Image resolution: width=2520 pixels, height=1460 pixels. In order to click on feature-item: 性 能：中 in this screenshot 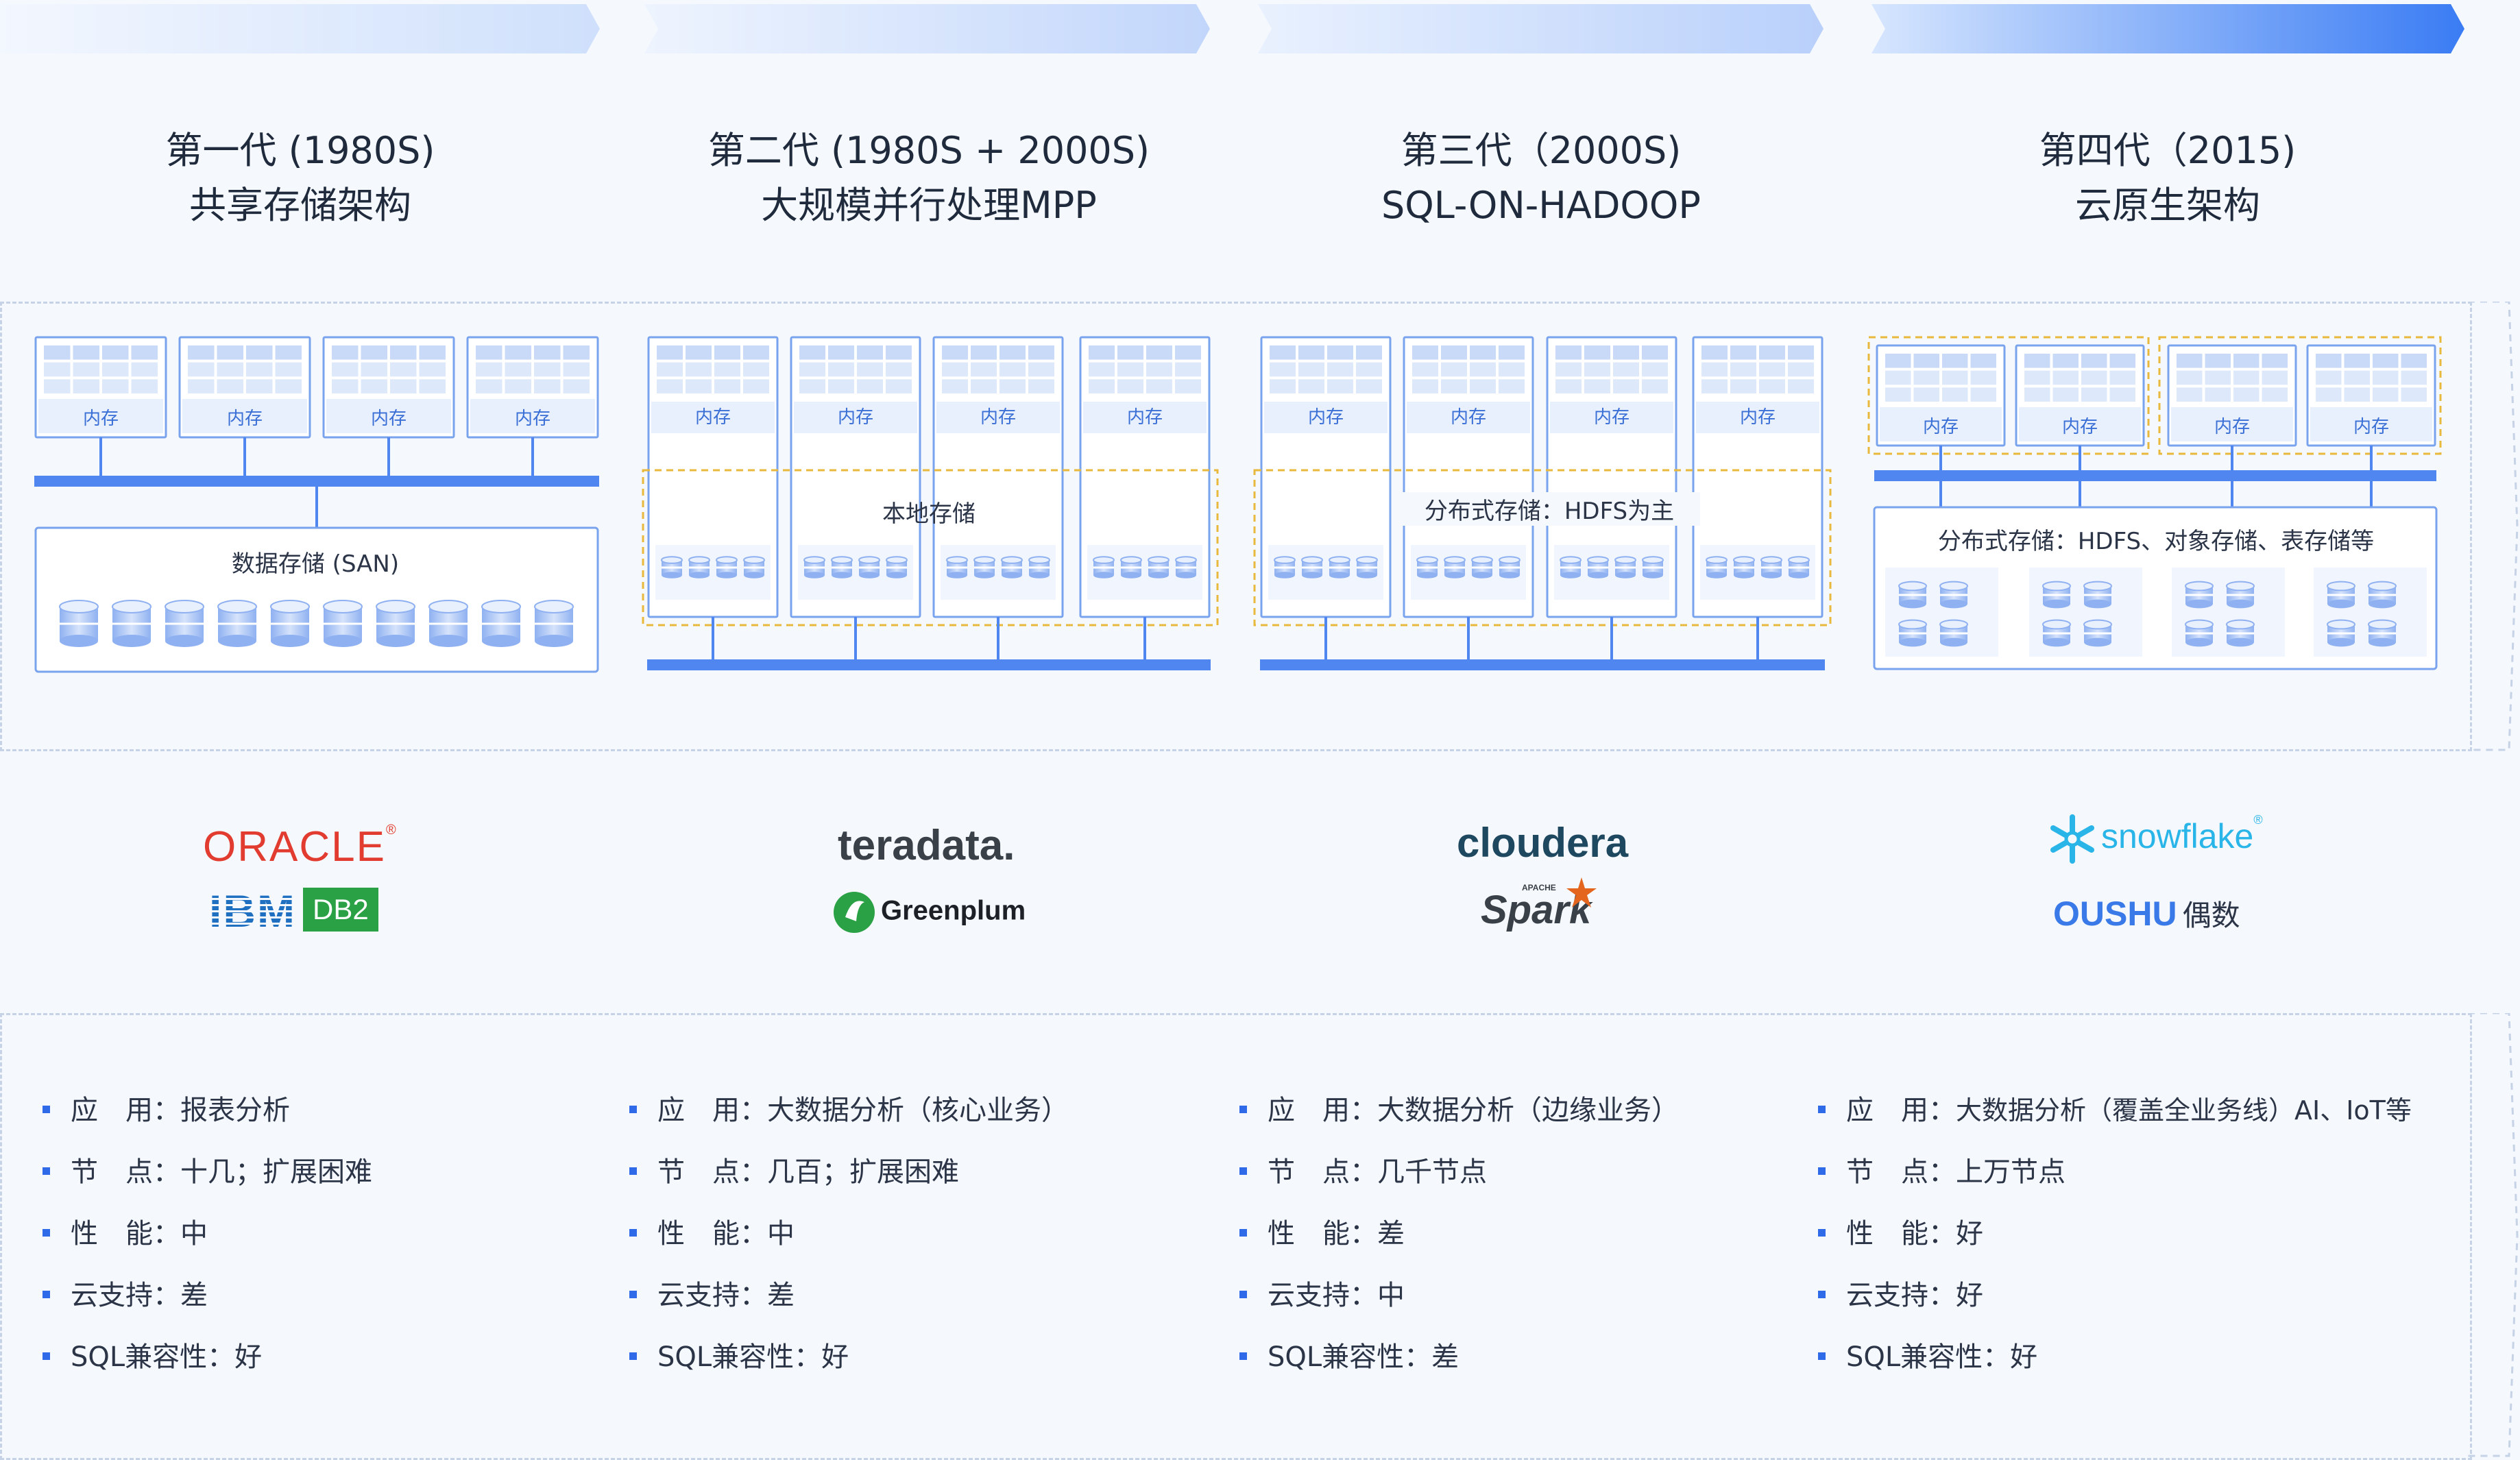, I will do `click(849, 1234)`.